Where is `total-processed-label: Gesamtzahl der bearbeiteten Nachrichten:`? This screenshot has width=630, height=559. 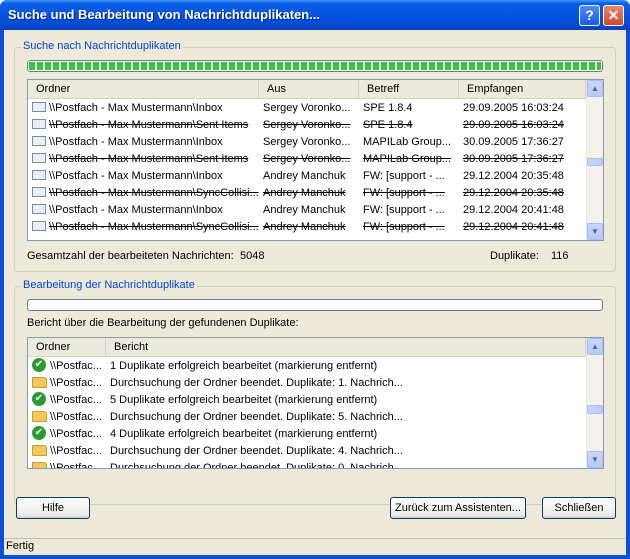 total-processed-label: Gesamtzahl der bearbeiteten Nachrichten: is located at coordinates (130, 256).